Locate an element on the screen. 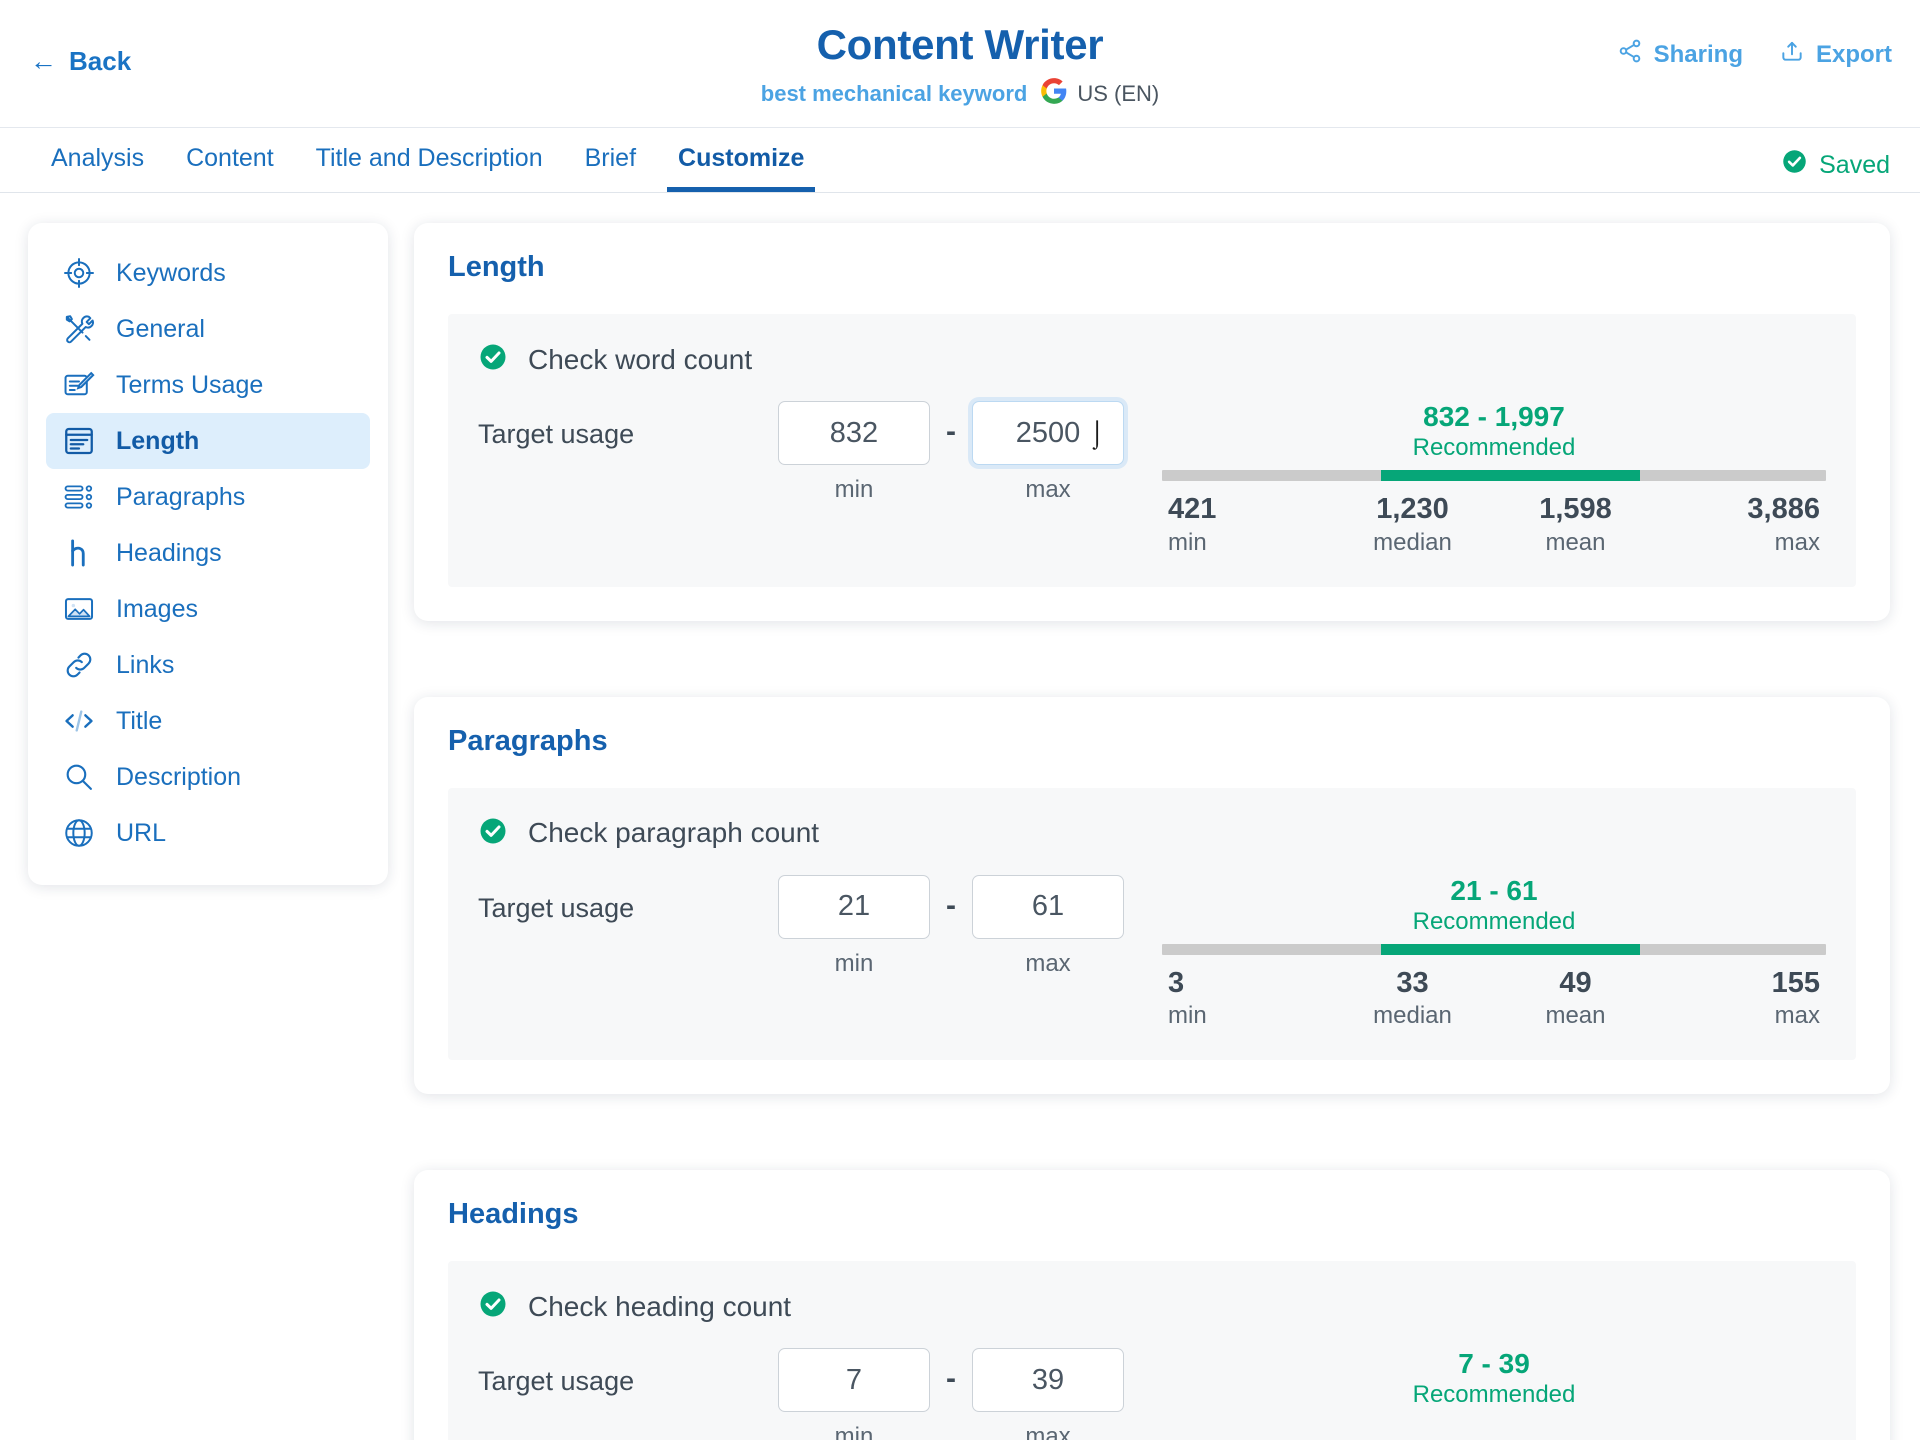 The image size is (1920, 1440). length-stat-max-value: 3,886 is located at coordinates (1783, 509).